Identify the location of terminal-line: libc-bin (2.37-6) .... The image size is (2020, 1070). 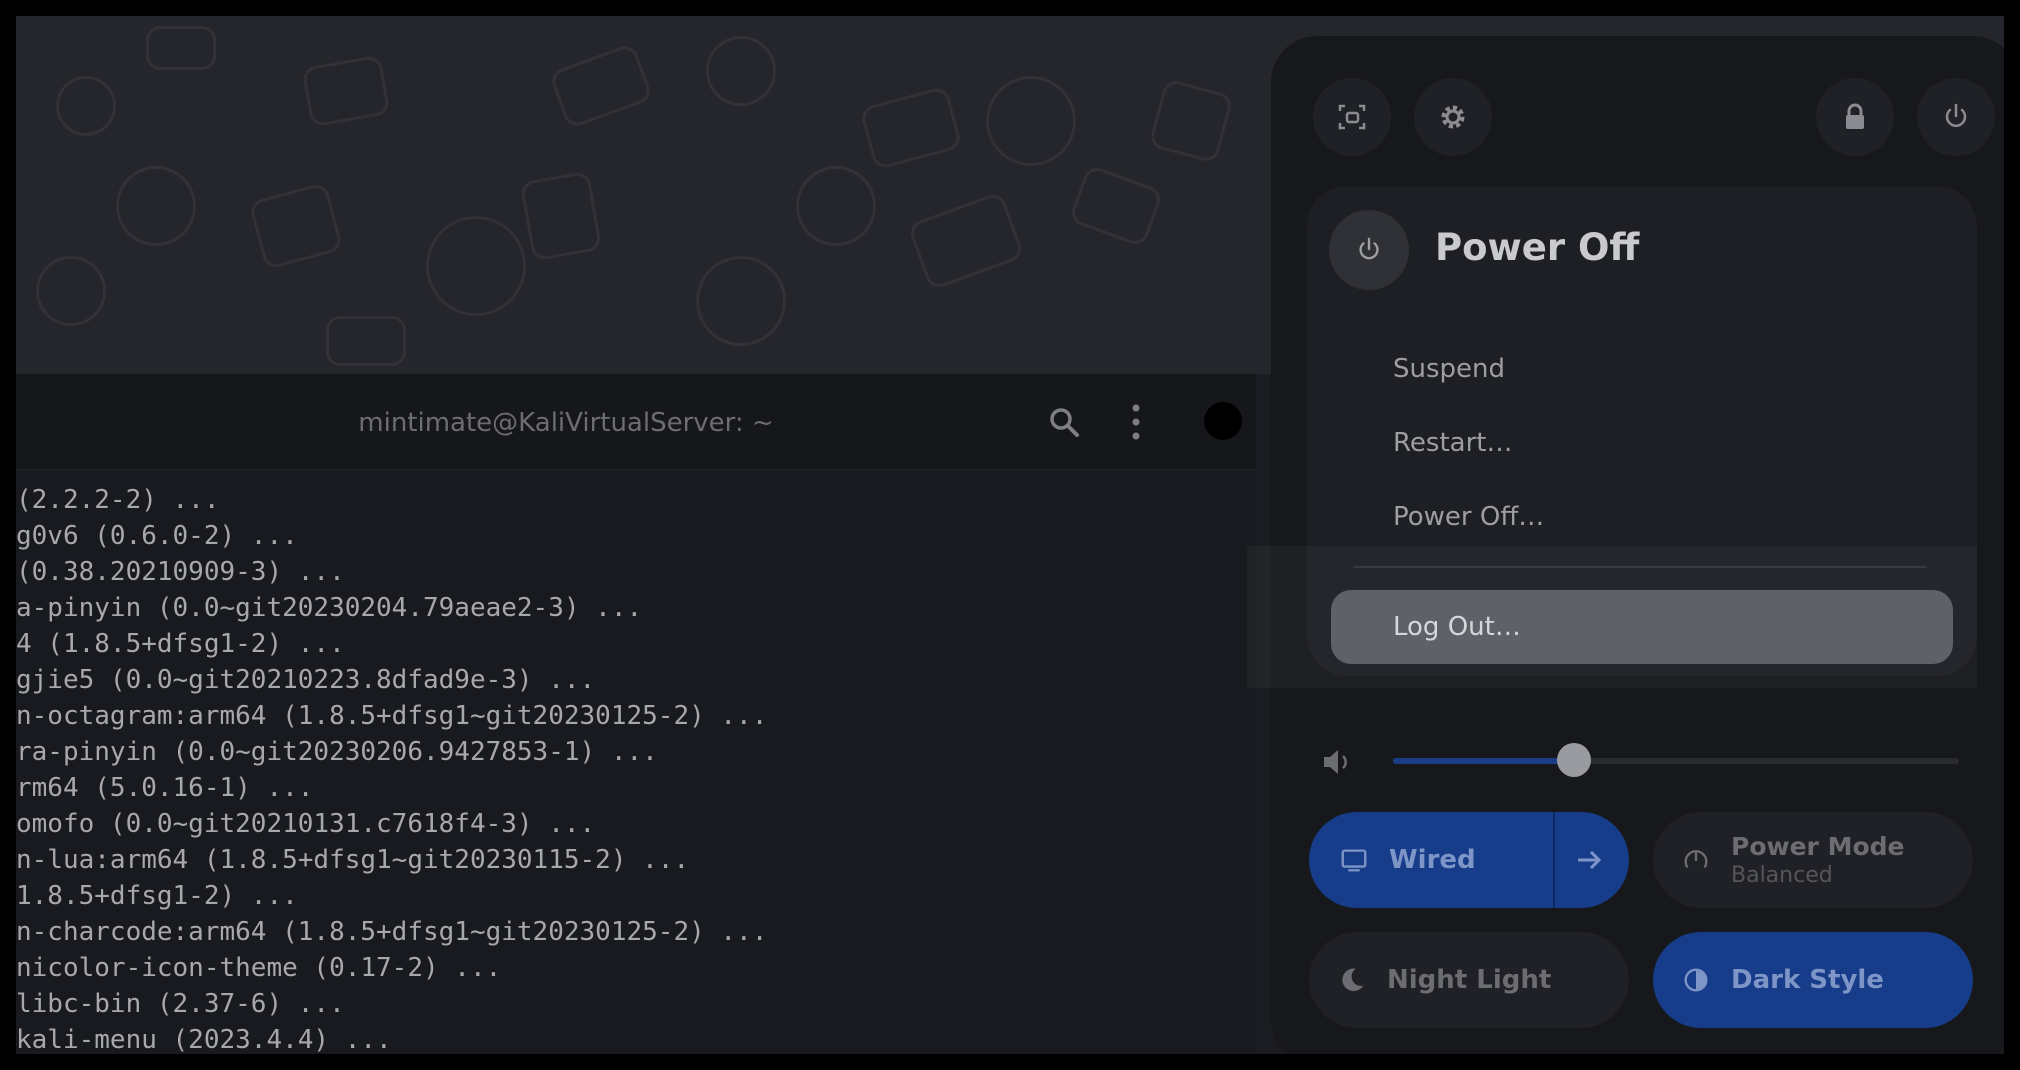
(180, 1004).